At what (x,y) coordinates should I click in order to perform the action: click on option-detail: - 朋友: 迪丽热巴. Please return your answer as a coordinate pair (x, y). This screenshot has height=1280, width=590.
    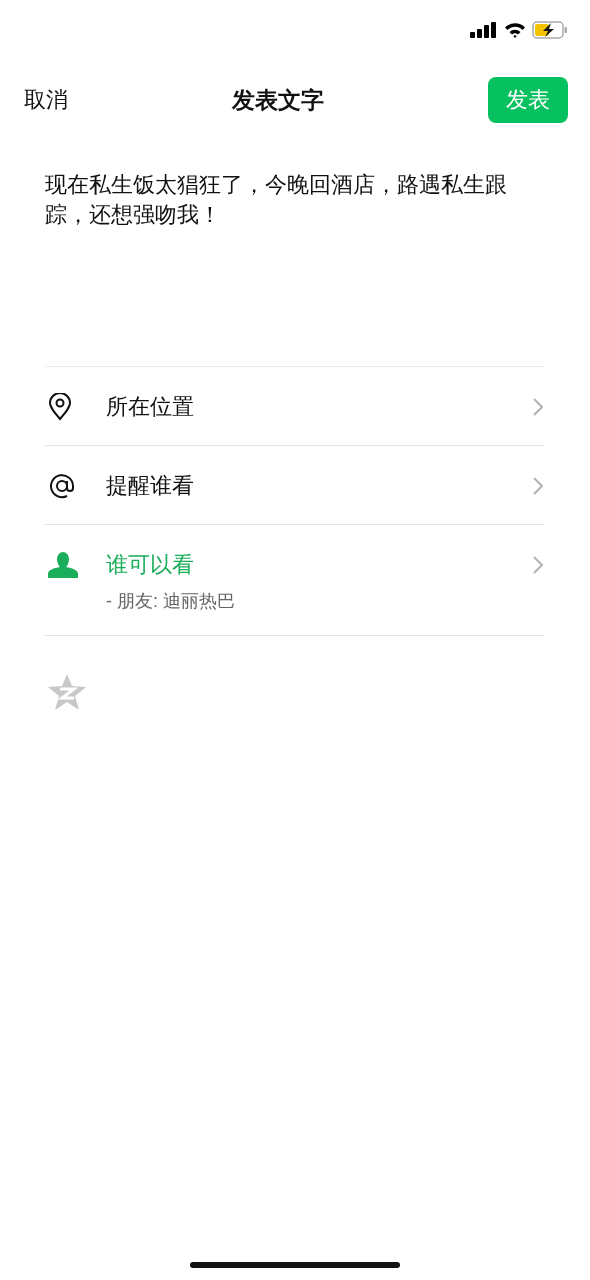
    Looking at the image, I should click on (170, 601).